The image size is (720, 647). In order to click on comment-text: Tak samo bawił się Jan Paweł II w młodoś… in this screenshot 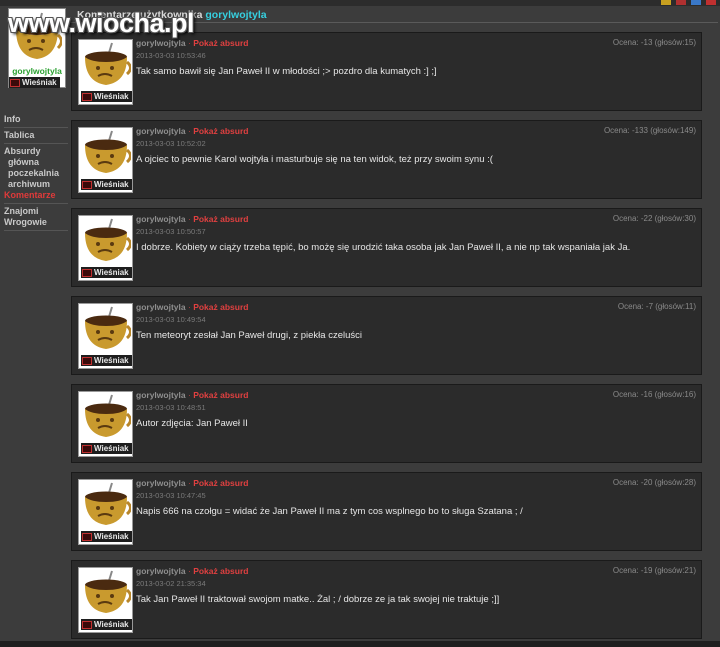, I will do `click(286, 71)`.